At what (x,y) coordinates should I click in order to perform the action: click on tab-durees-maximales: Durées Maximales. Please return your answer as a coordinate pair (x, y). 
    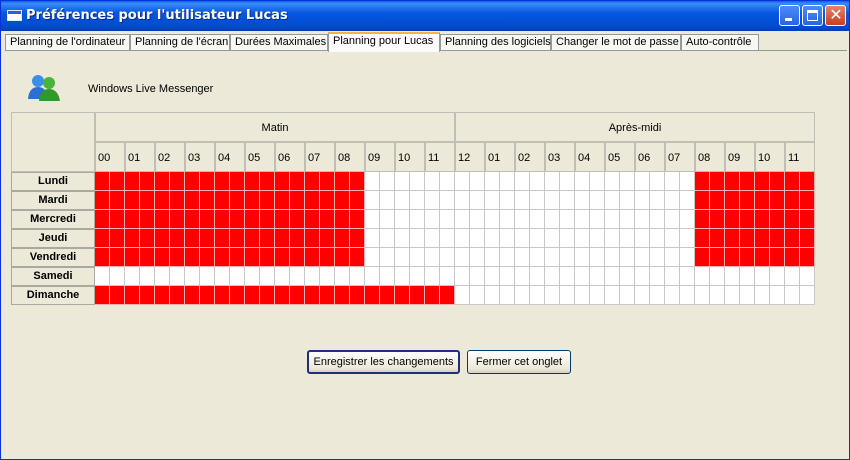
    Looking at the image, I should click on (279, 42).